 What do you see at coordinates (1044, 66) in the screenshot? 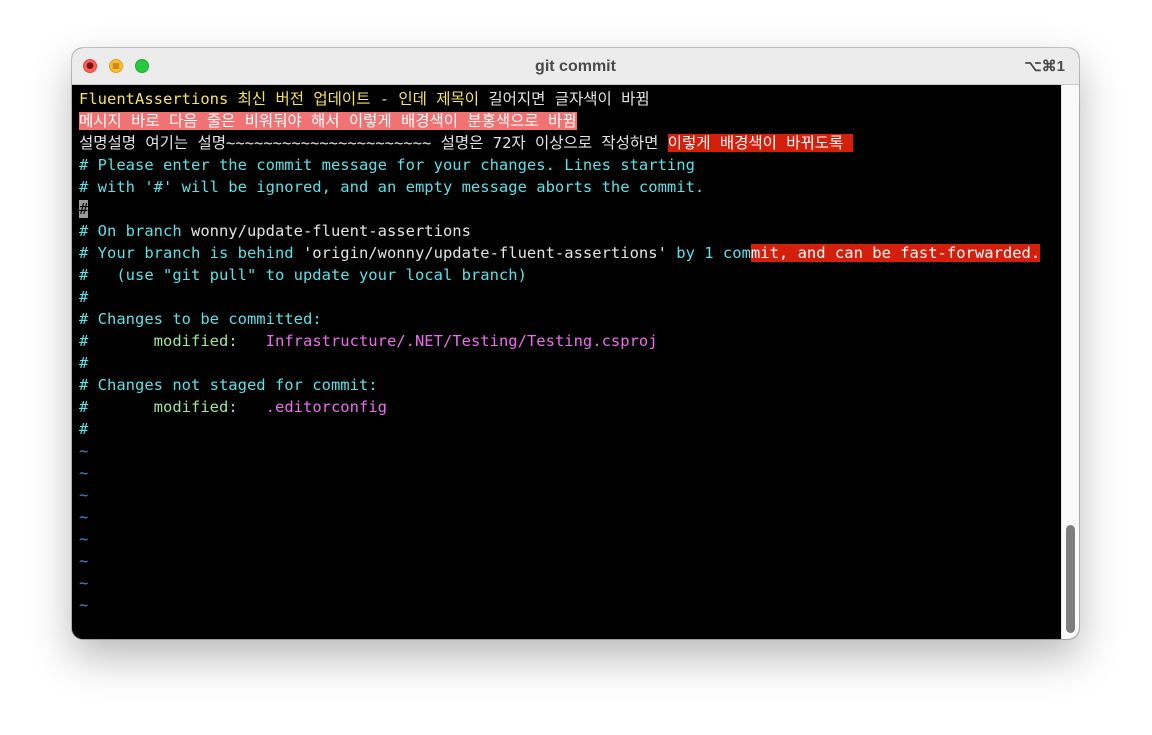
I see `window-shortcut: ⌥⌘1` at bounding box center [1044, 66].